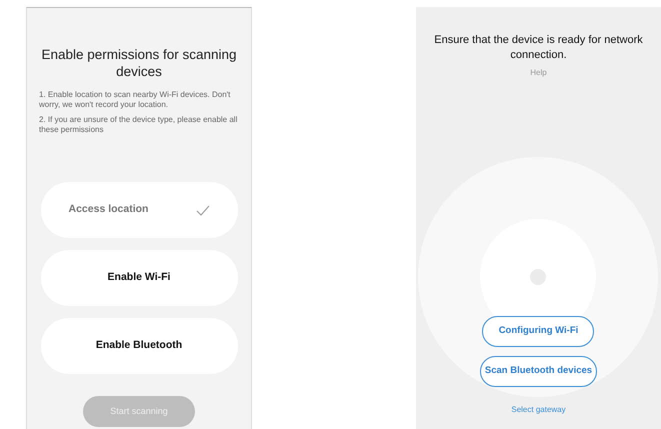 This screenshot has height=429, width=661. What do you see at coordinates (139, 346) in the screenshot?
I see `permission-button: Enable Bluetooth` at bounding box center [139, 346].